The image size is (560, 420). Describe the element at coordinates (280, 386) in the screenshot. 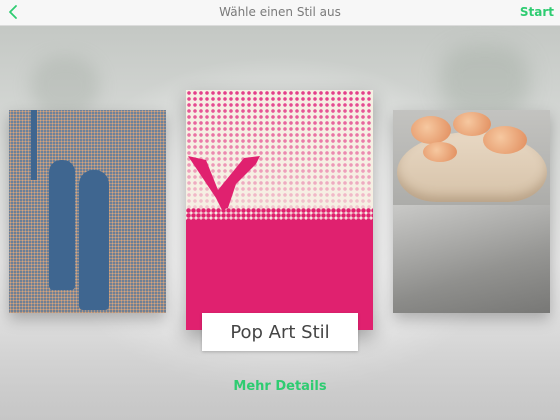

I see `more-details-link: Mehr Details` at that location.